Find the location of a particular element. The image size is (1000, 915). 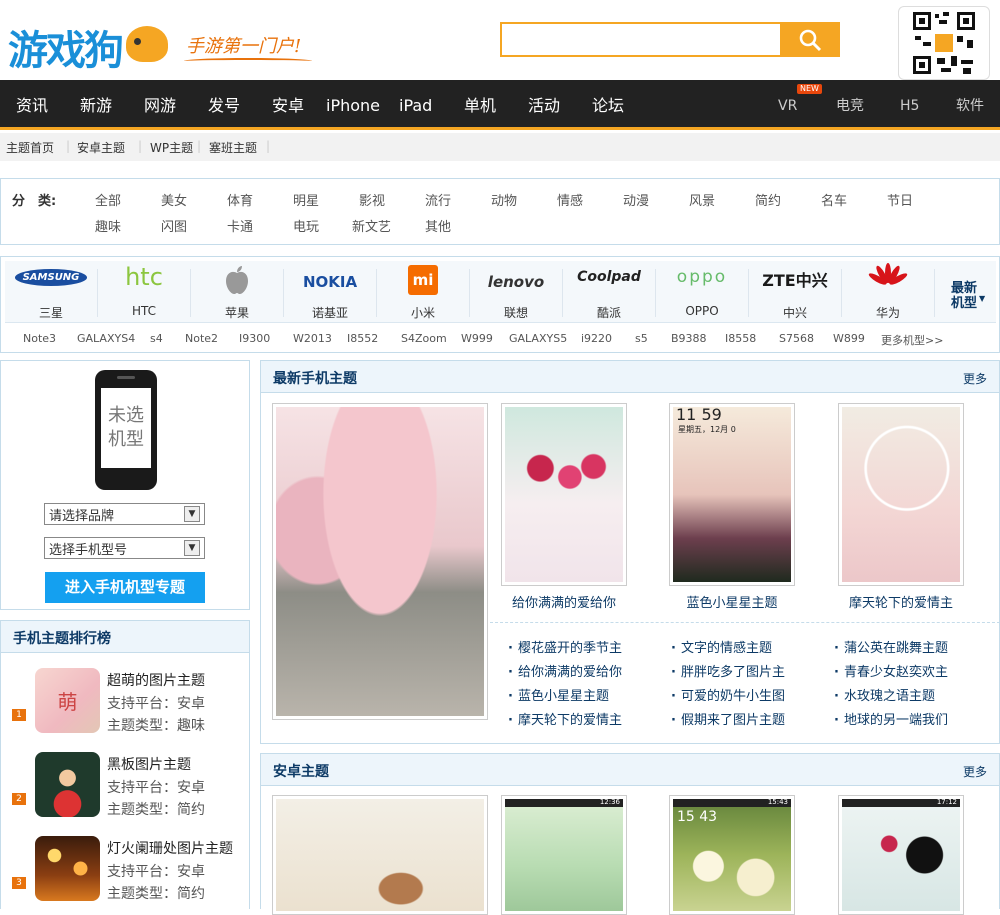

latest-more-link: 更多 is located at coordinates (975, 378).